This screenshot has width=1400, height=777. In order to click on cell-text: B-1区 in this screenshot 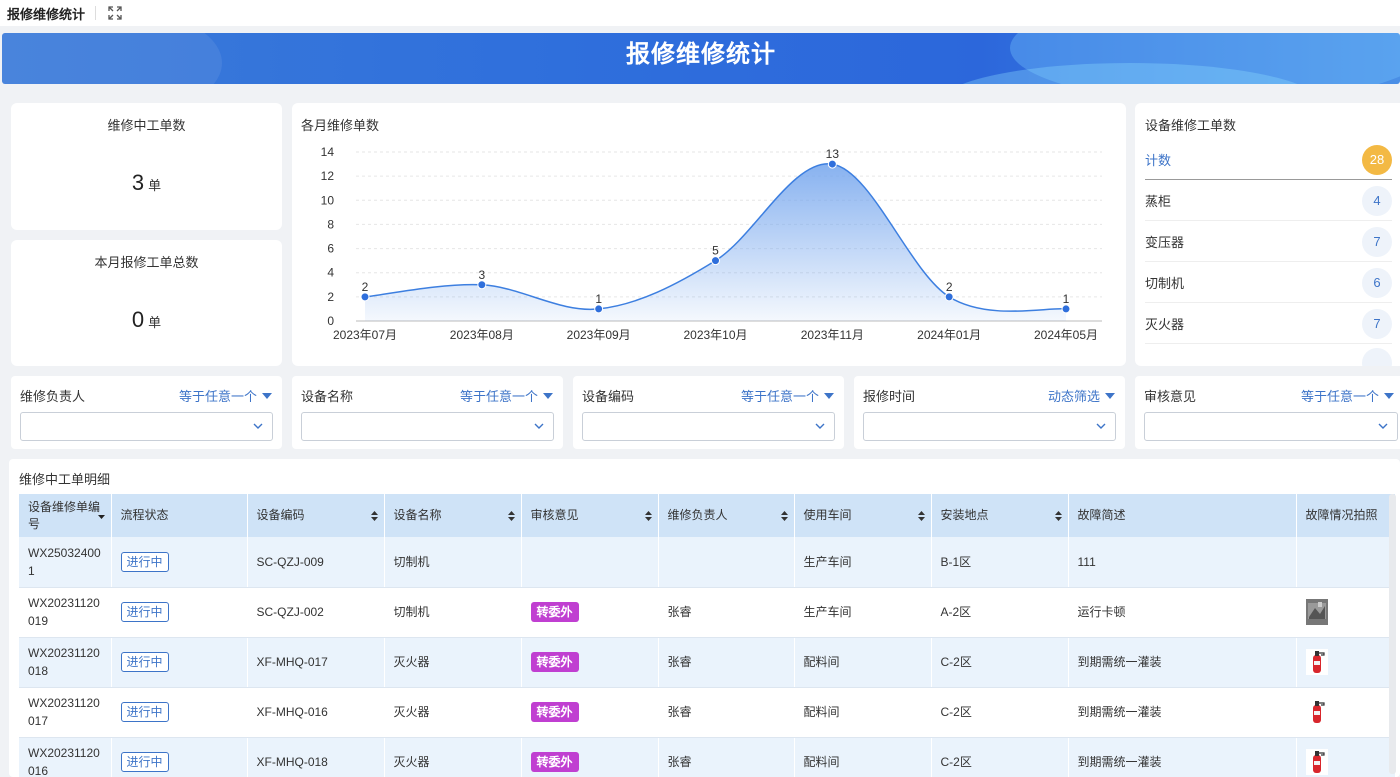, I will do `click(956, 561)`.